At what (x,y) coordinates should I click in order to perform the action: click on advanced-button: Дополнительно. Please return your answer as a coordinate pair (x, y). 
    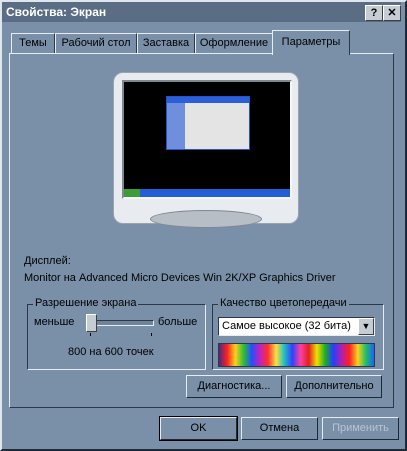
    Looking at the image, I should click on (334, 386).